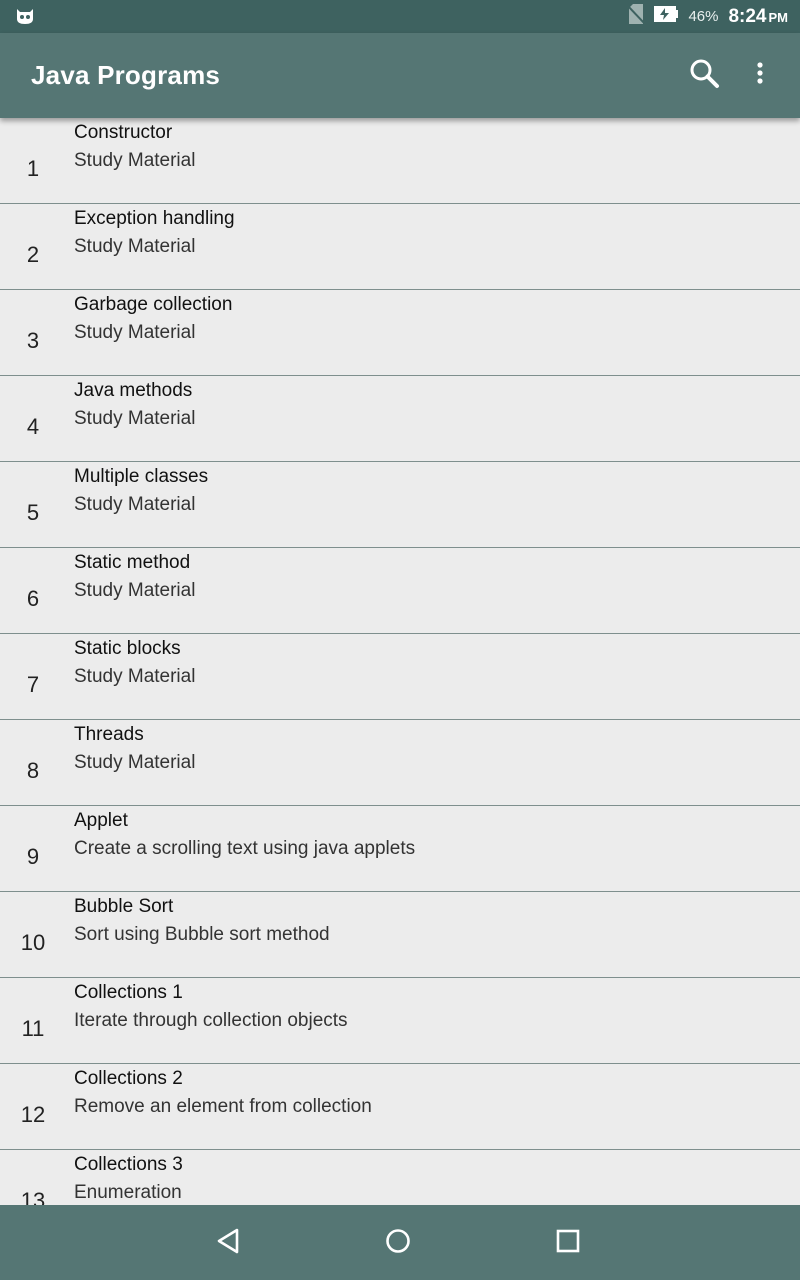 Image resolution: width=800 pixels, height=1280 pixels. I want to click on list-item-number: 13, so click(33, 1196).